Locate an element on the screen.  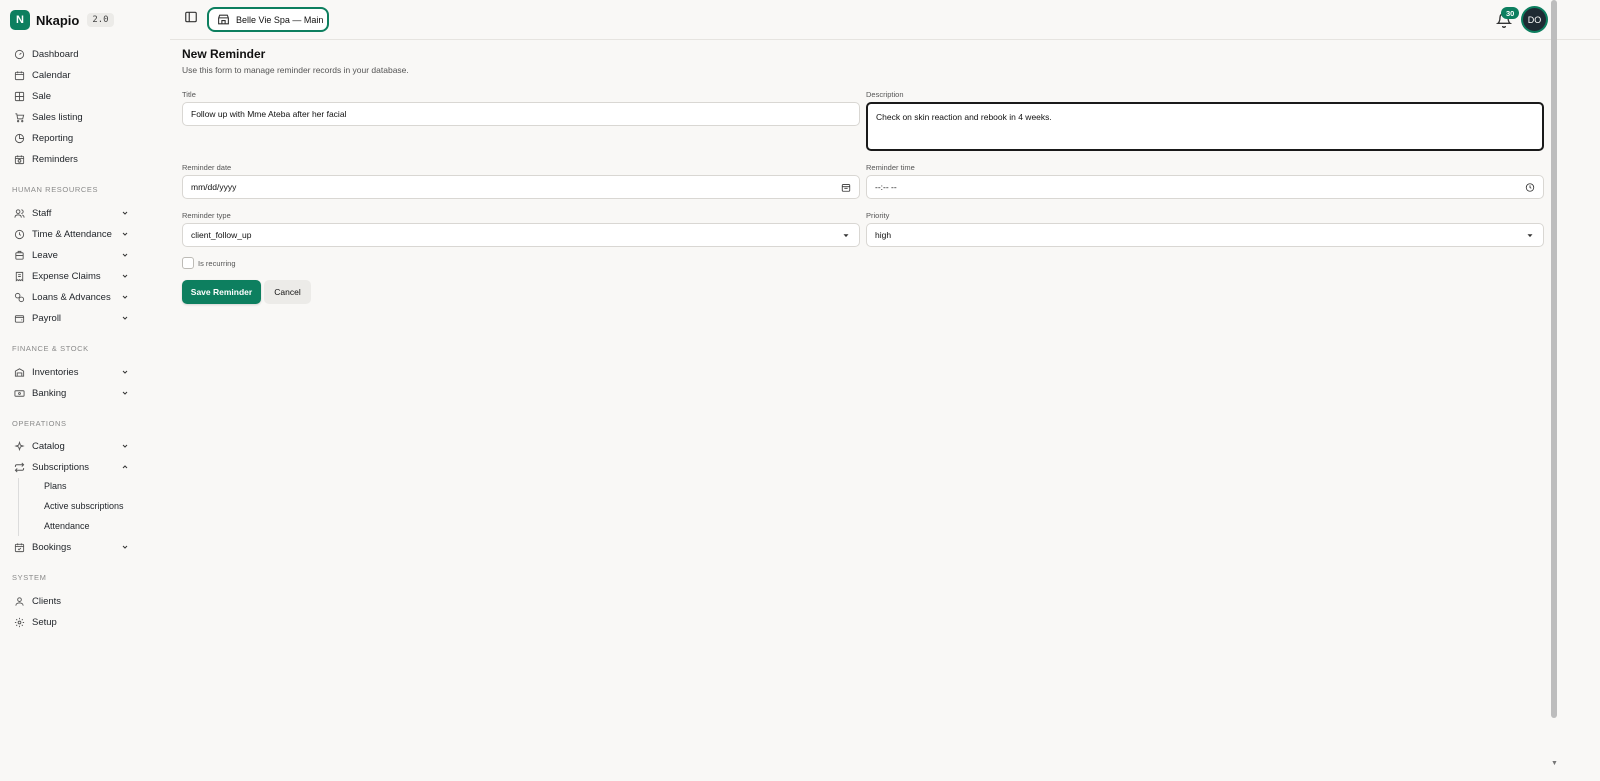
reminder-type-label: Reminder type is located at coordinates (206, 215).